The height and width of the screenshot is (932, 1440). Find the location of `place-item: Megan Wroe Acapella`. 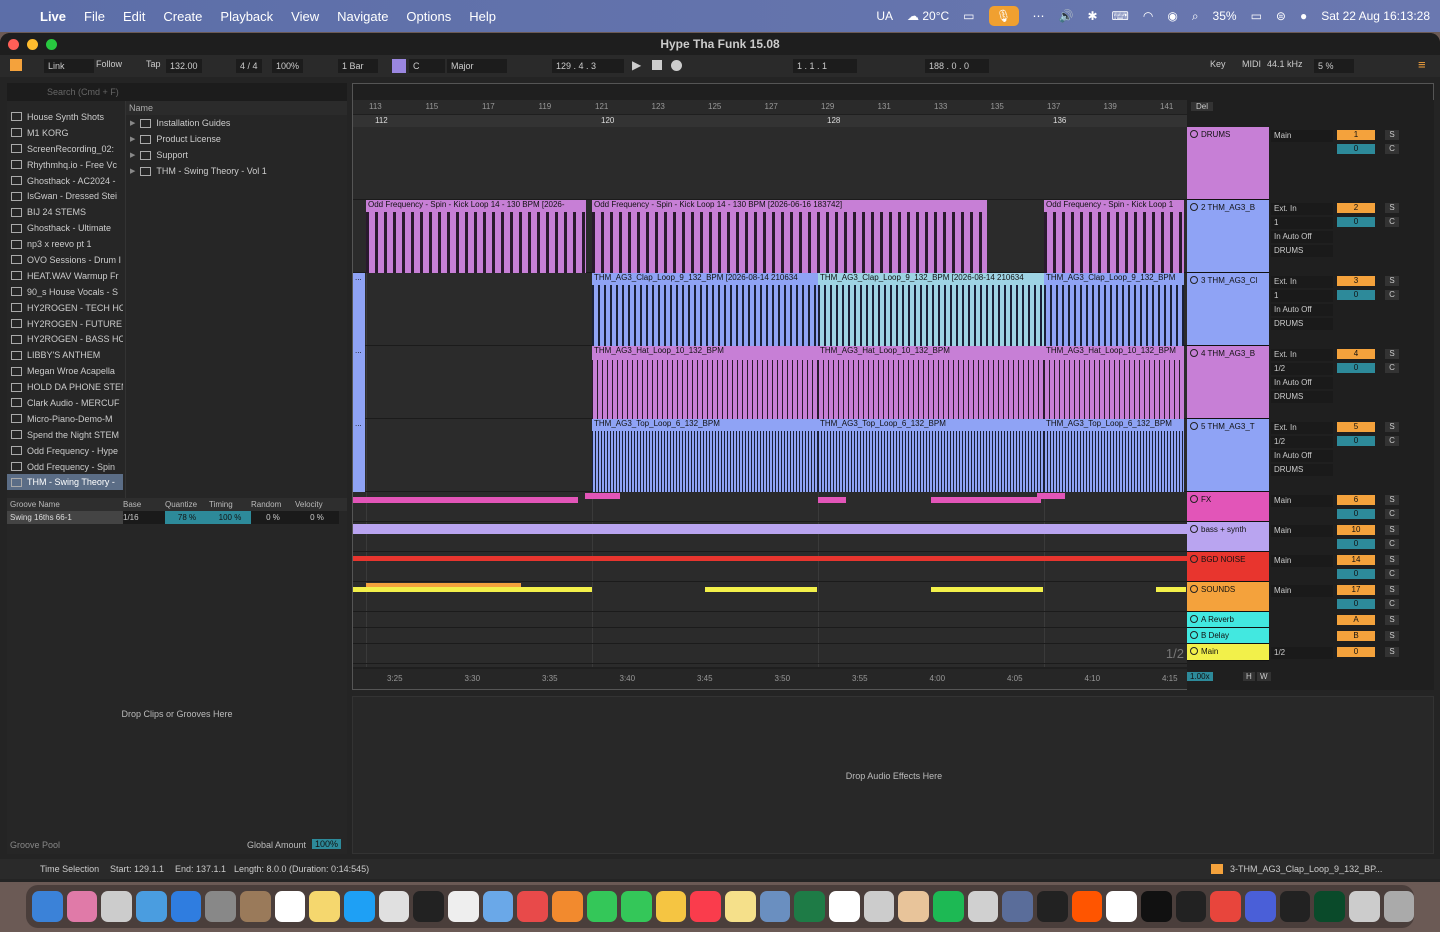

place-item: Megan Wroe Acapella is located at coordinates (65, 371).